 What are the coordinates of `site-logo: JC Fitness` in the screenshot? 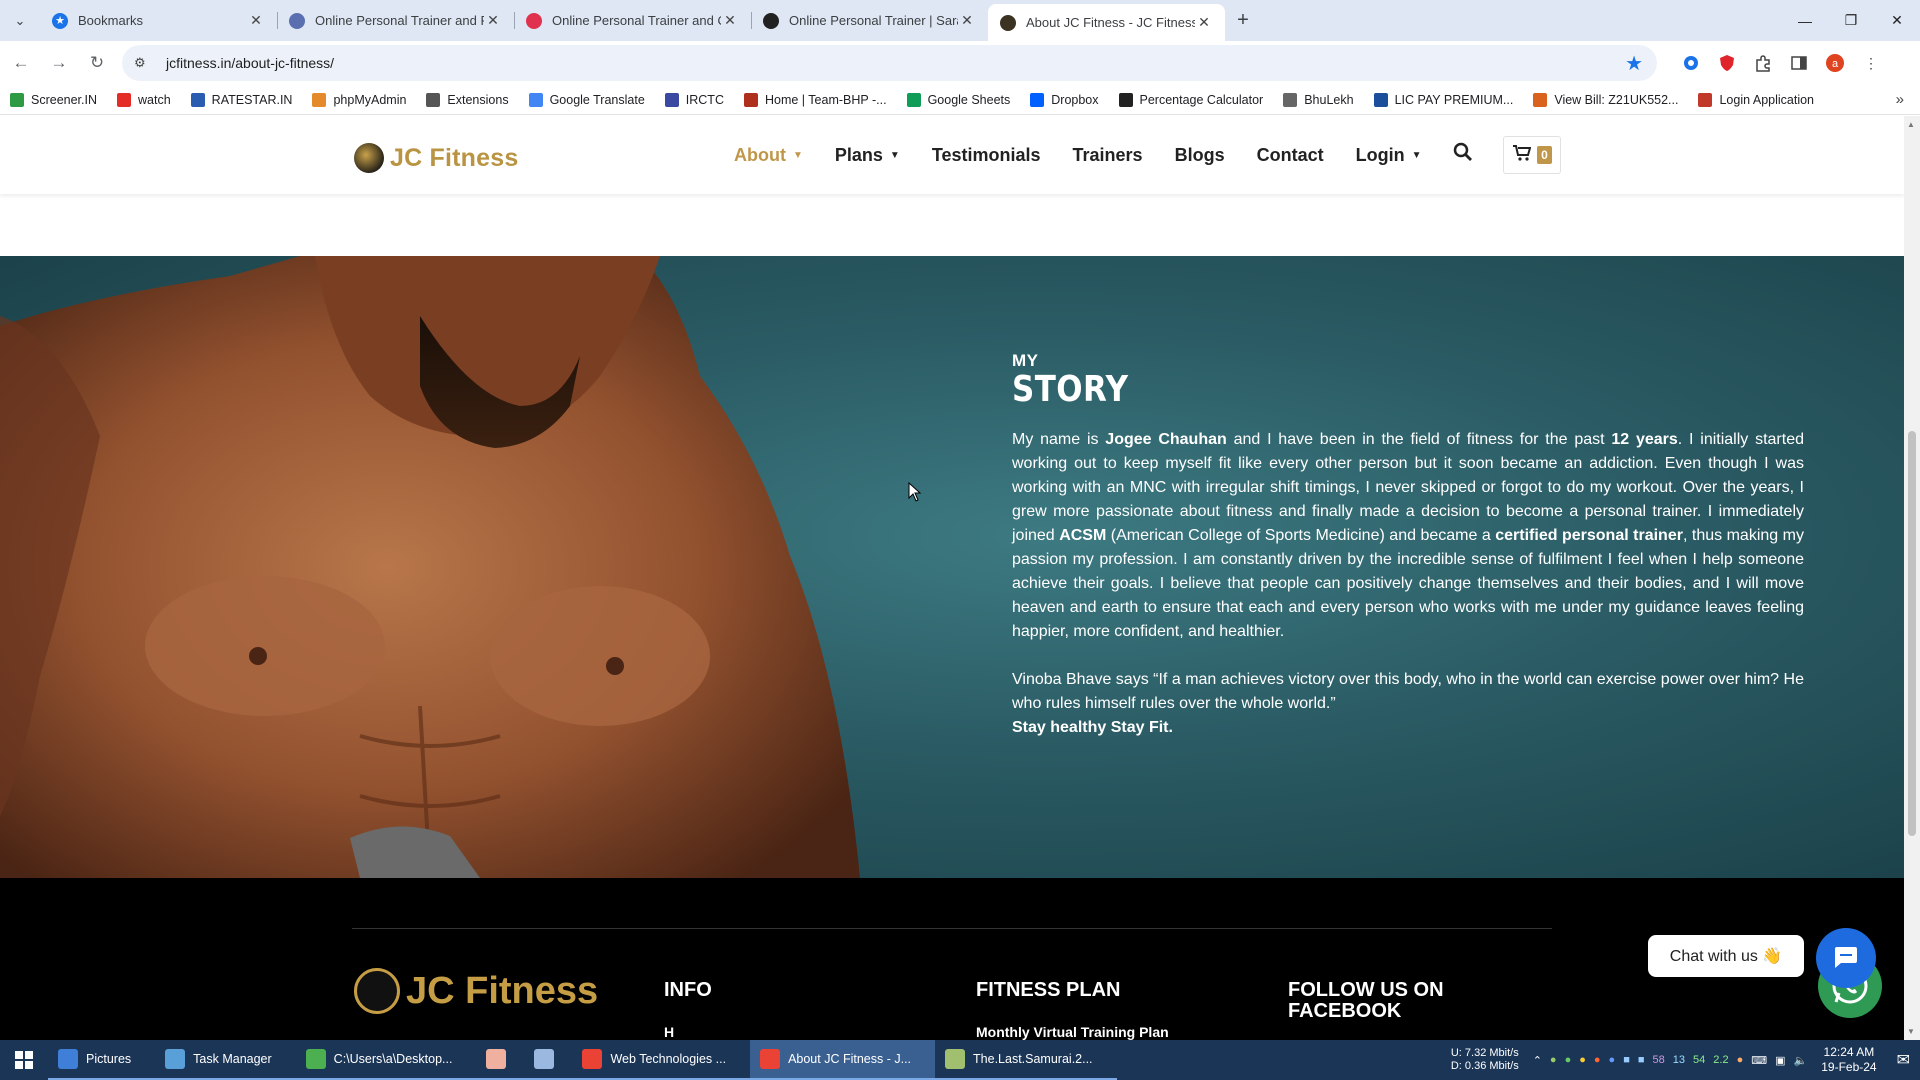 It's located at (436, 158).